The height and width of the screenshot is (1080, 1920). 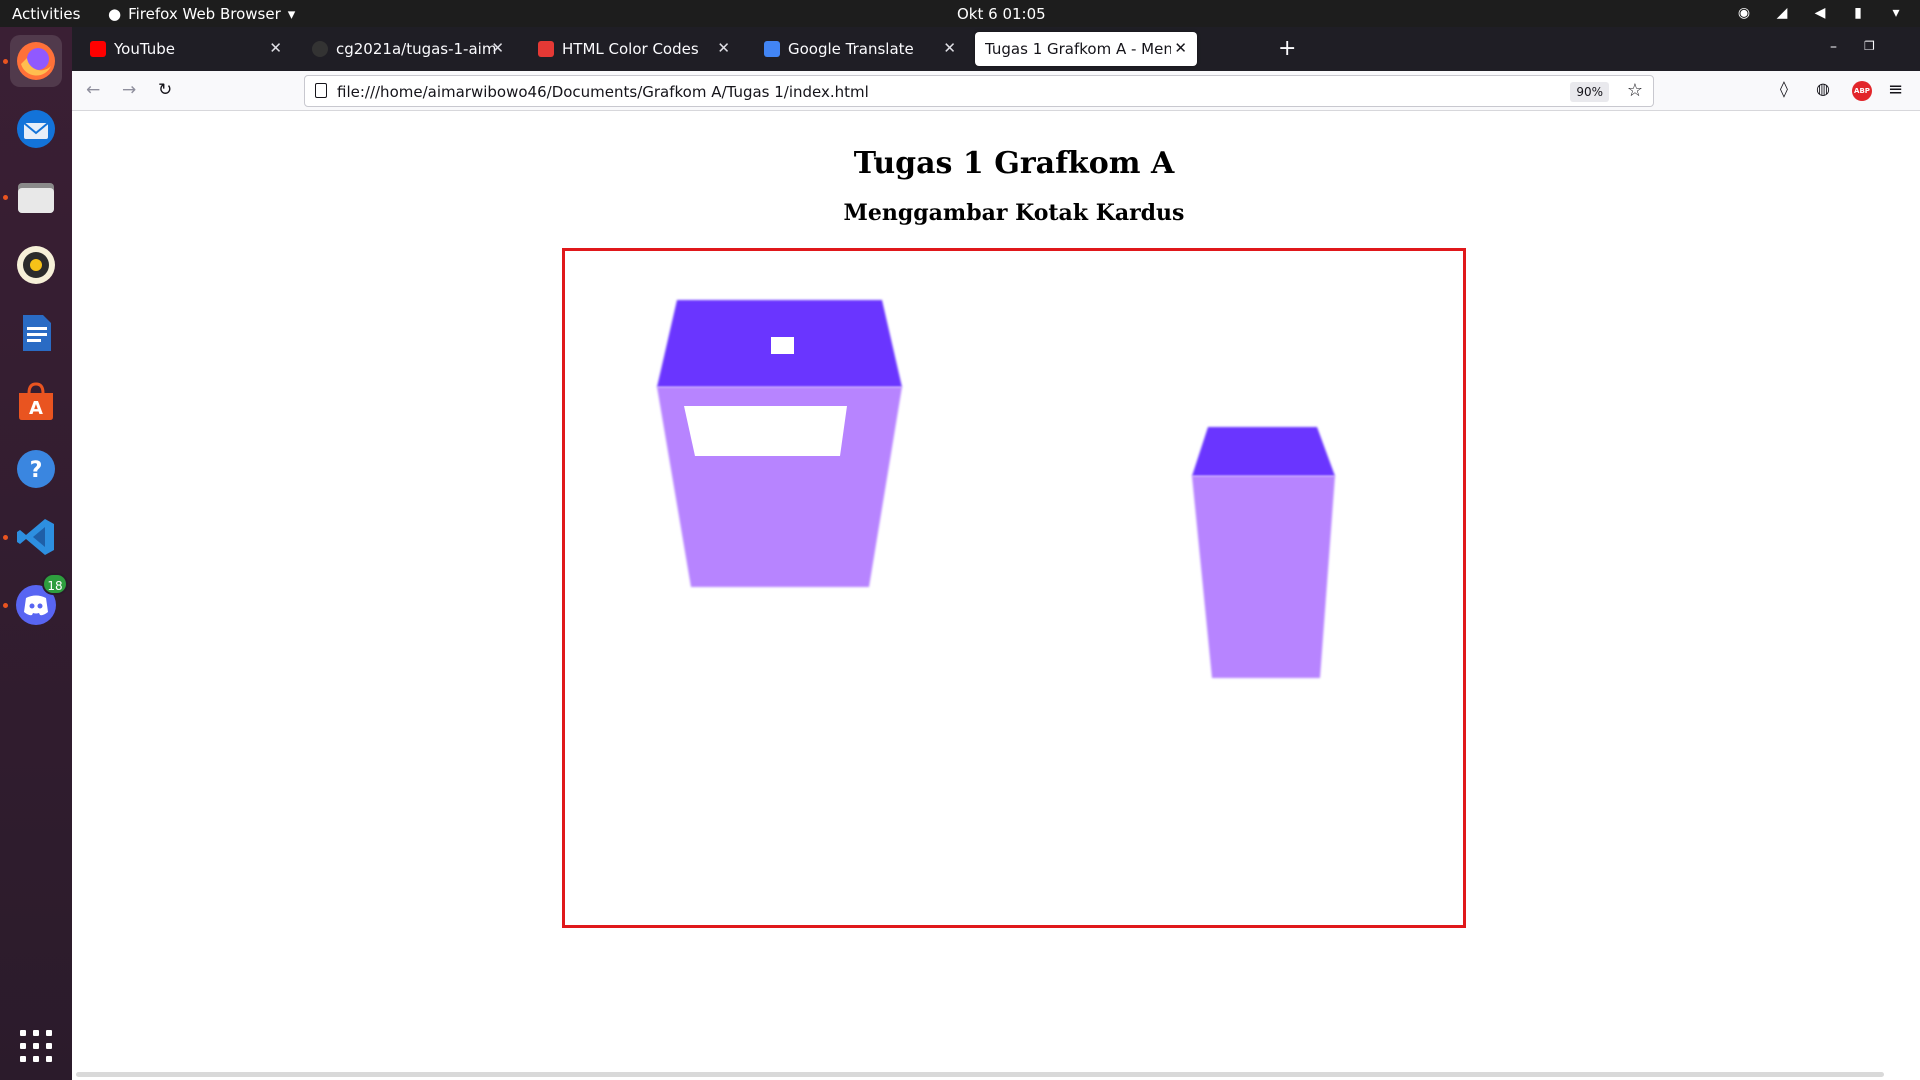 I want to click on volume-icon: ◀, so click(x=1820, y=13).